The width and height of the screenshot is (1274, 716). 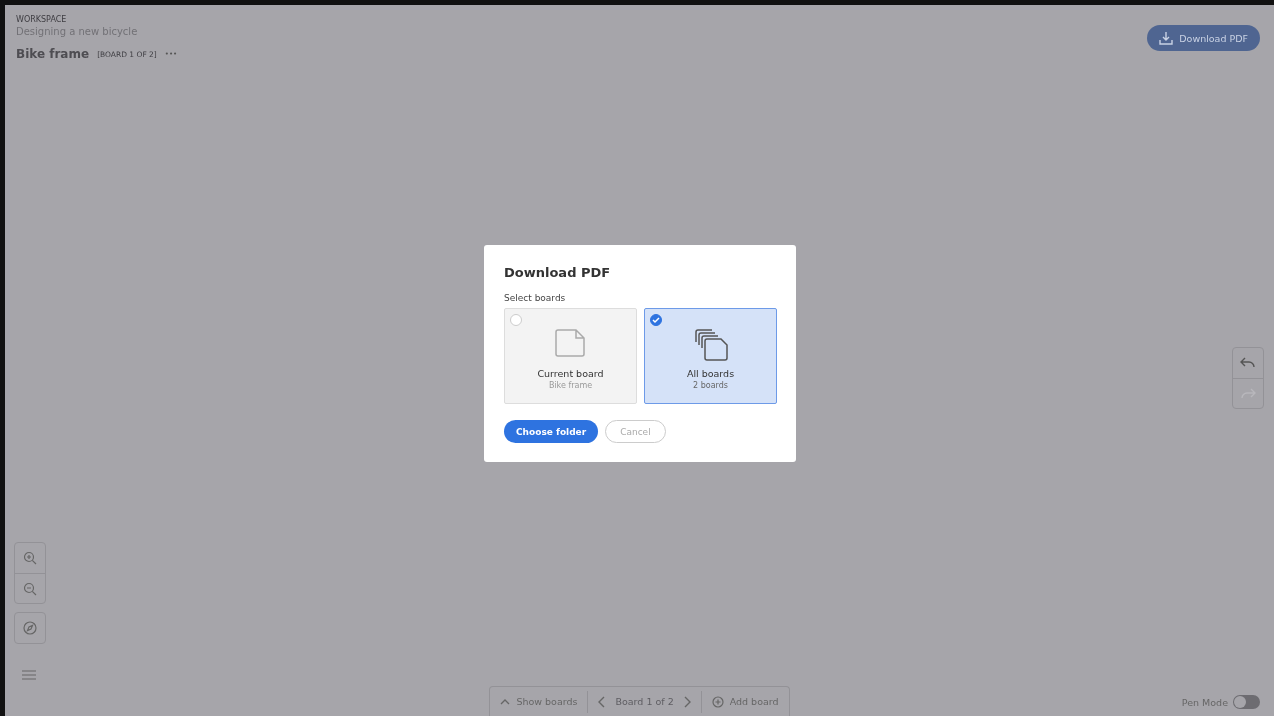 What do you see at coordinates (687, 701) in the screenshot?
I see `next-board-button` at bounding box center [687, 701].